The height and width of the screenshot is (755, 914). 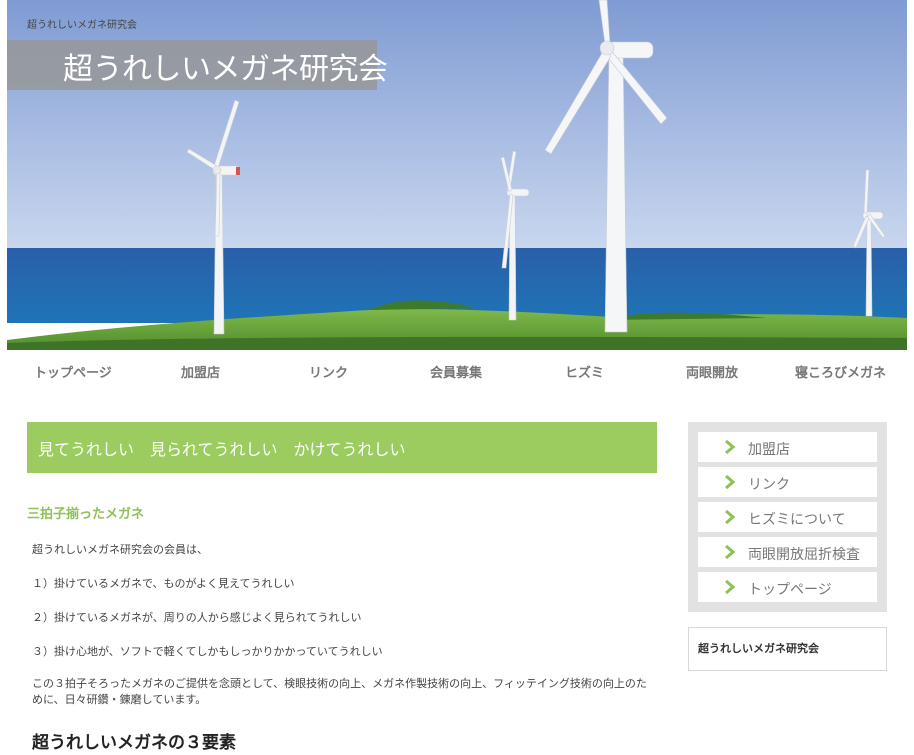 I want to click on sidebar-box-title: 超うれしいメガネ研究会, so click(x=758, y=648).